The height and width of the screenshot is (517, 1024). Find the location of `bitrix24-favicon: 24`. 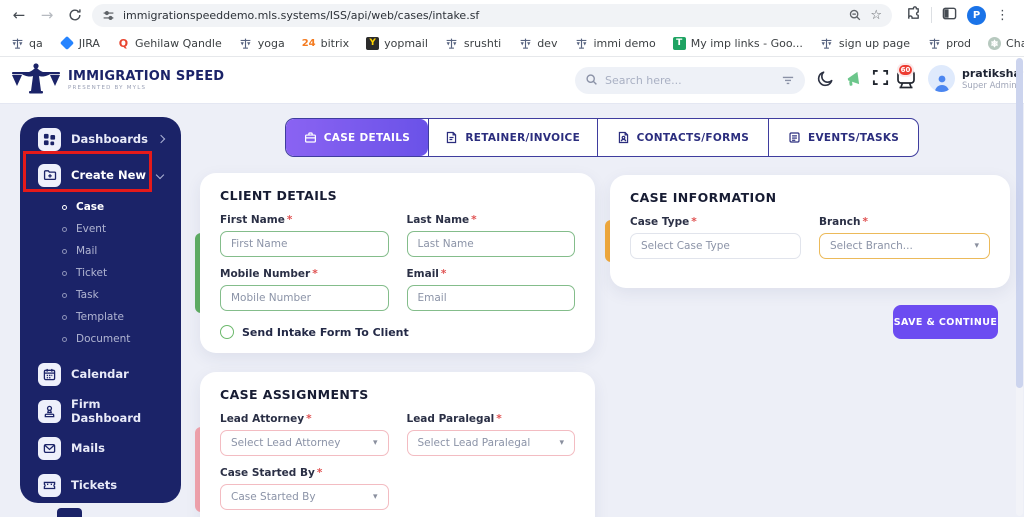

bitrix24-favicon: 24 is located at coordinates (308, 43).